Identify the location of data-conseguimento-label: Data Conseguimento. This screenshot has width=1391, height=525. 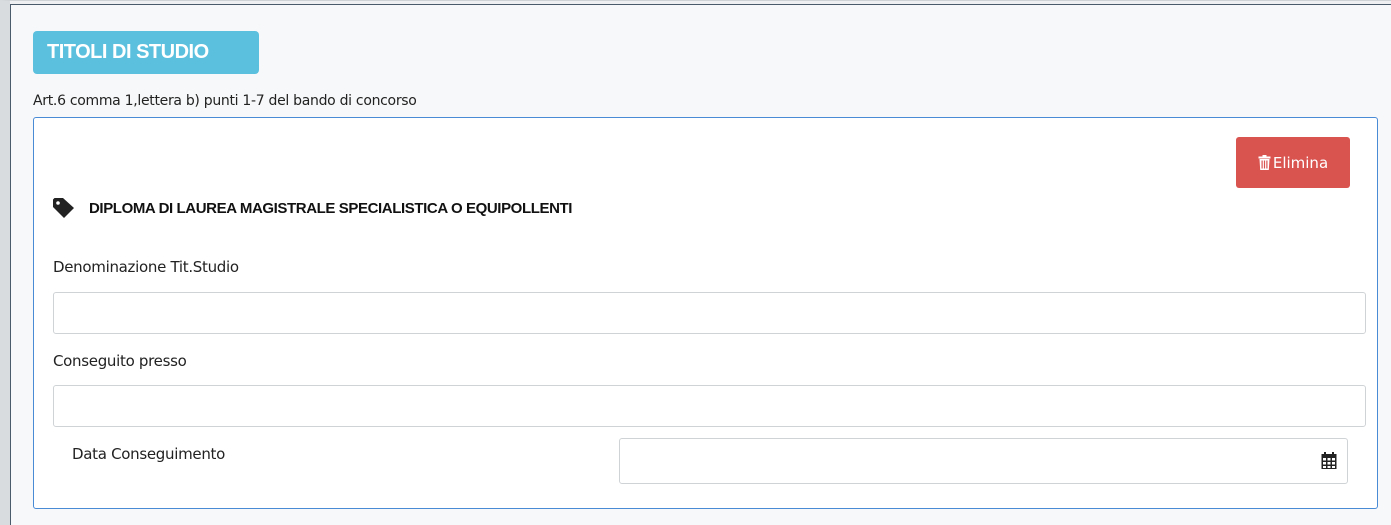
(148, 454).